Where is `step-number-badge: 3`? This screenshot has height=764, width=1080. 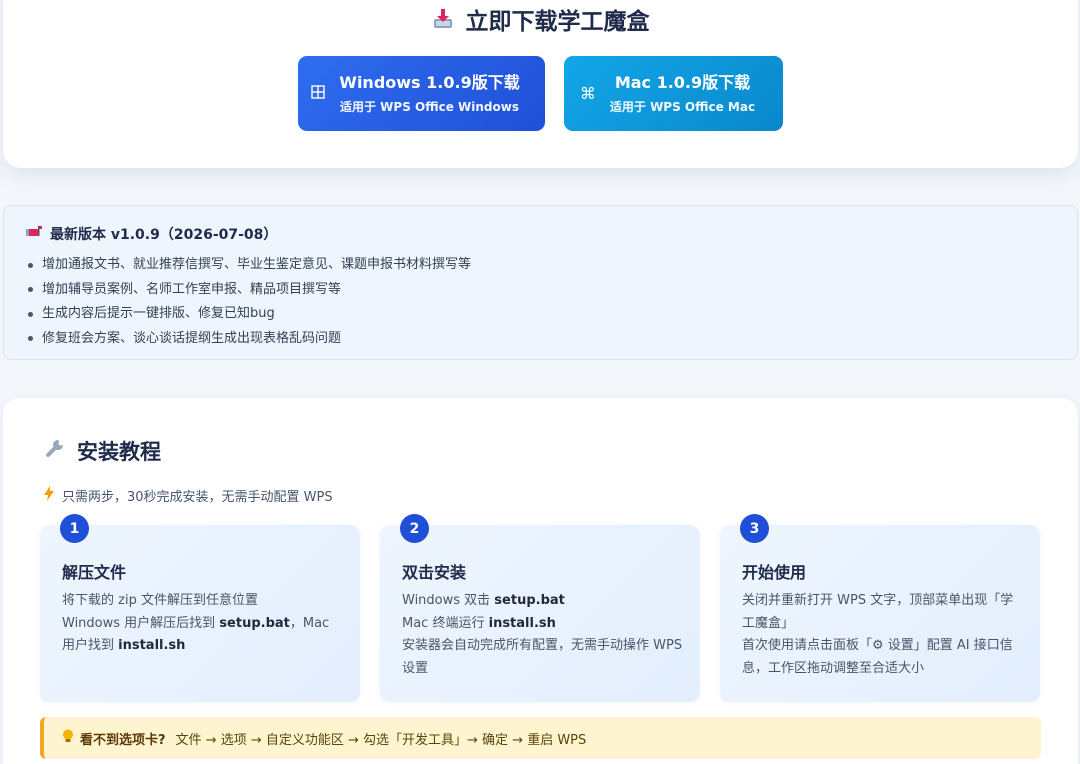 step-number-badge: 3 is located at coordinates (754, 528).